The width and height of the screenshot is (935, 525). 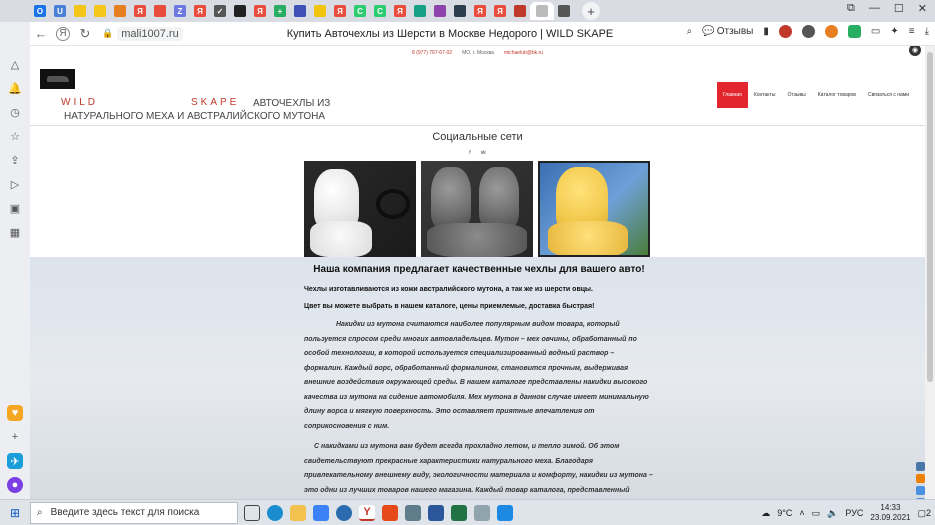 I want to click on bell-icon: 🔔, so click(x=15, y=88).